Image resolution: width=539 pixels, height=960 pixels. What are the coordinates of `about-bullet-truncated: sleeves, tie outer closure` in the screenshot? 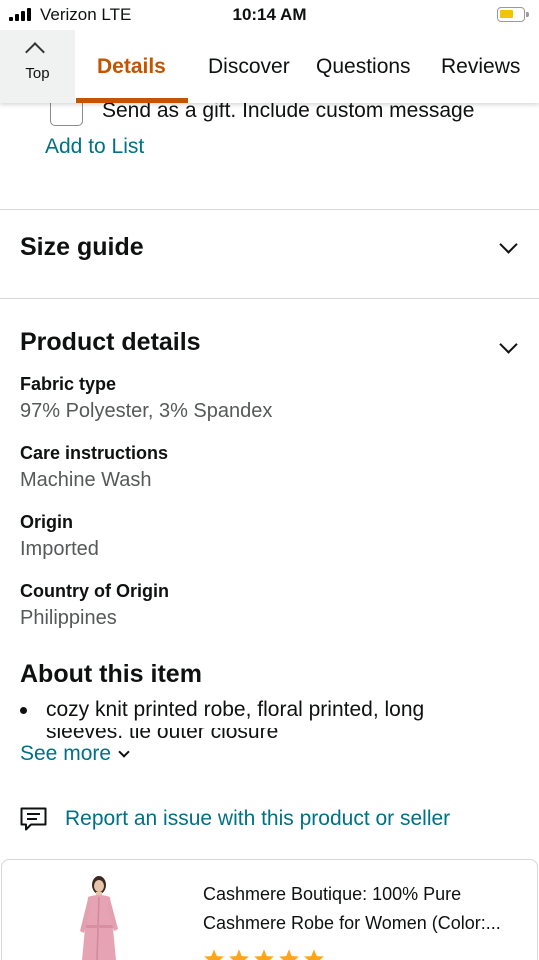 It's located at (196, 733).